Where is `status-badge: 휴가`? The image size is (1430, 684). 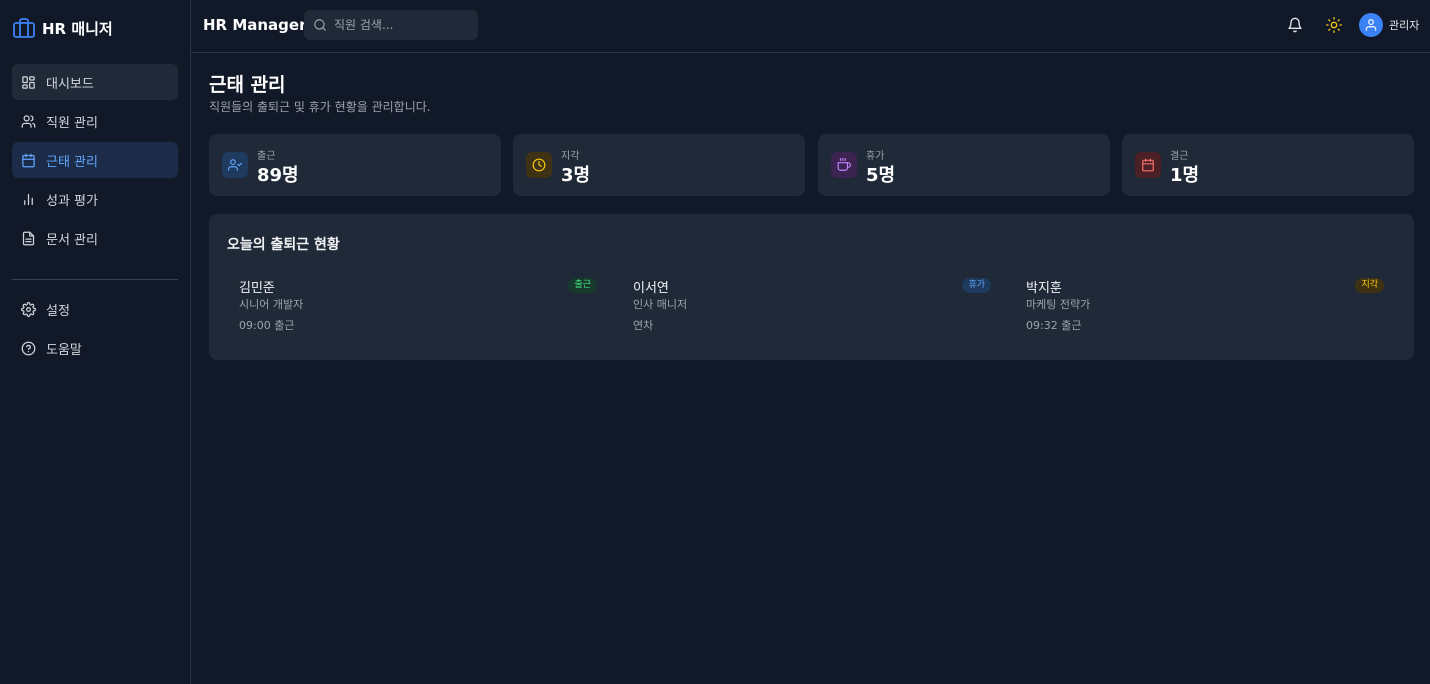 status-badge: 휴가 is located at coordinates (976, 285).